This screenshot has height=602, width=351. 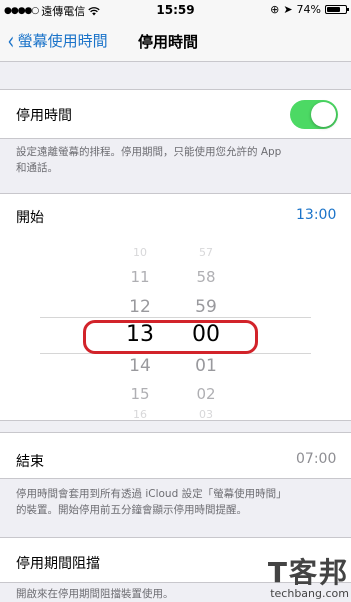 What do you see at coordinates (58, 564) in the screenshot?
I see `block-label: 停用期間阻擋` at bounding box center [58, 564].